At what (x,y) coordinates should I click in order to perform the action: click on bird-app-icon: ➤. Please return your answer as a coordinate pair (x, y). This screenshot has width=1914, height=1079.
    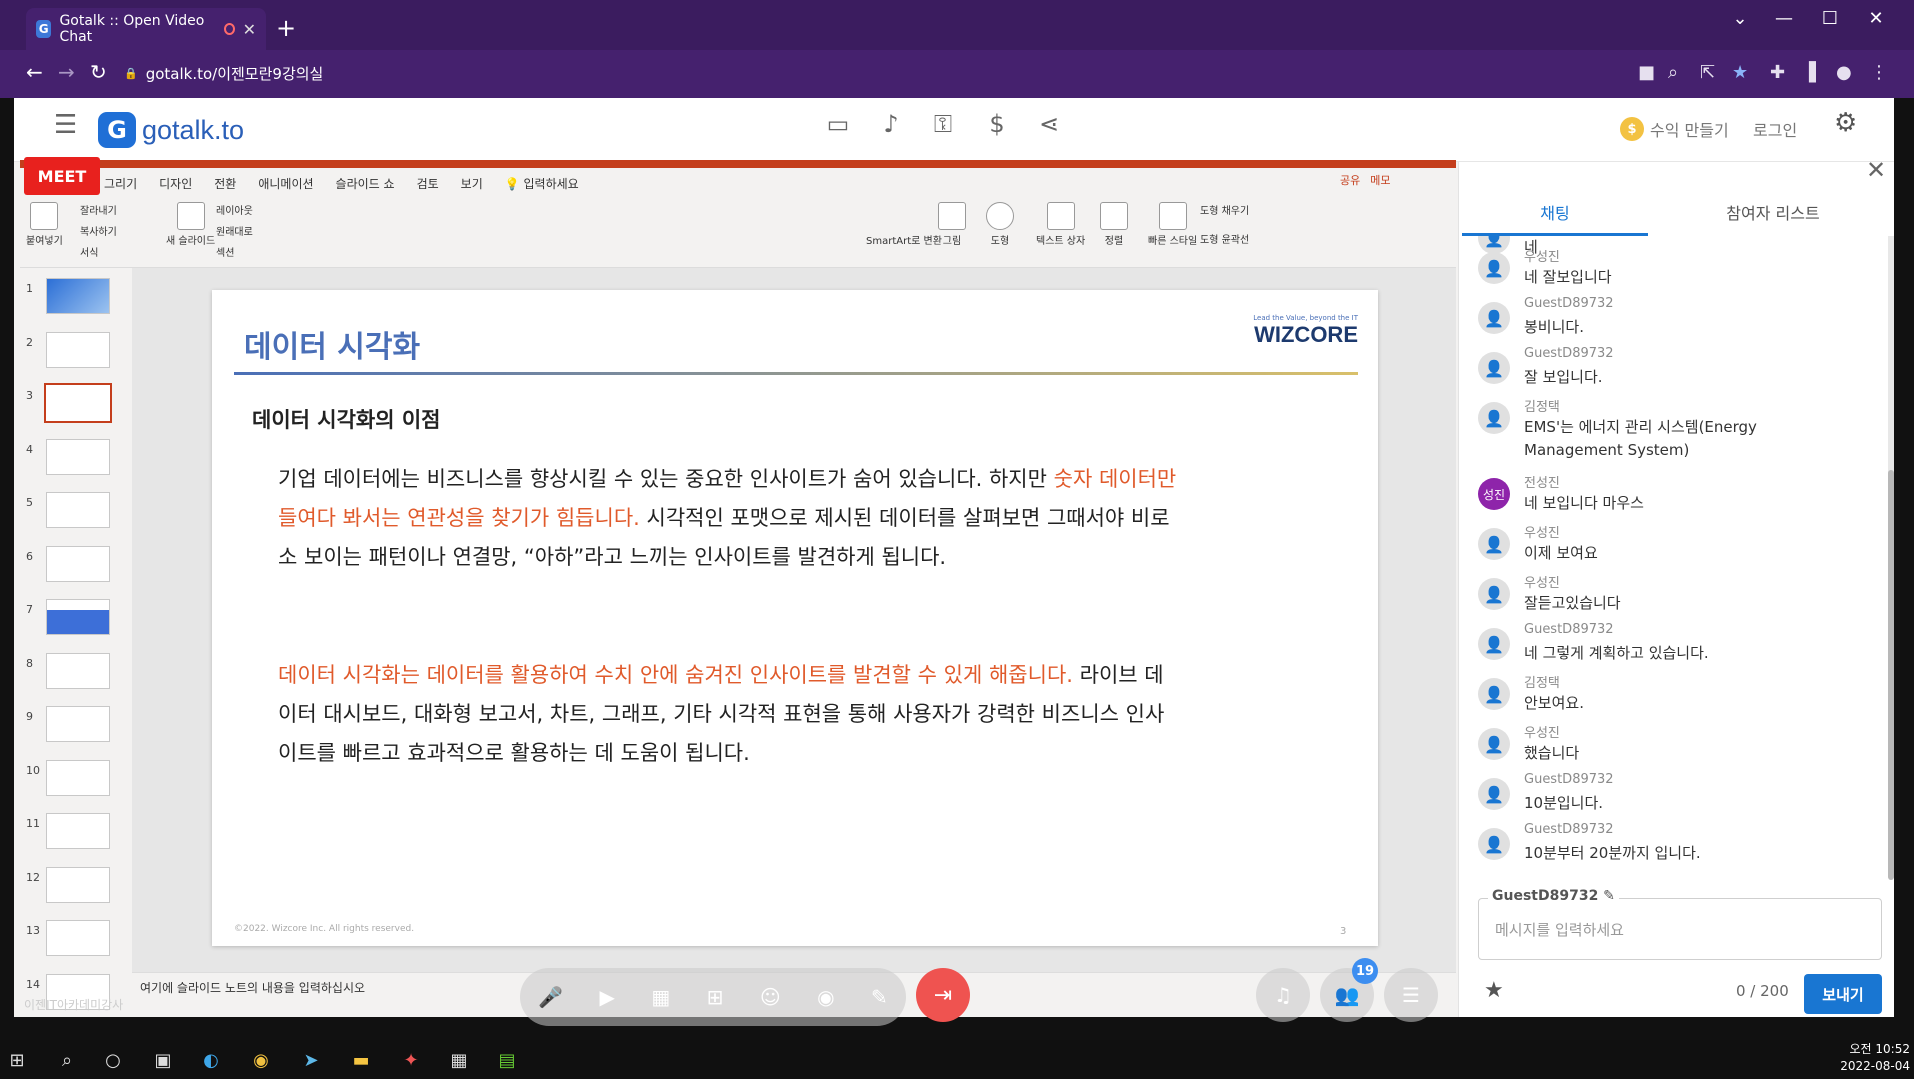
    Looking at the image, I should click on (311, 1060).